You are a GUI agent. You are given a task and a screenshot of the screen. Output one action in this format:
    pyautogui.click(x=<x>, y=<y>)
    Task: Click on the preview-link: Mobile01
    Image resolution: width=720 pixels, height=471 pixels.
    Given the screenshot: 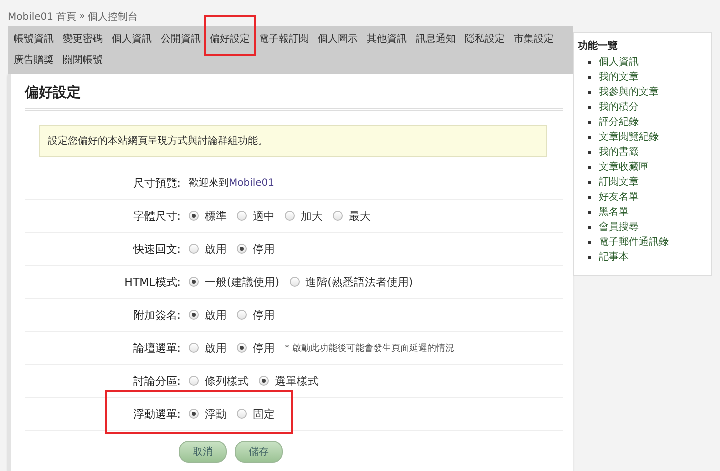 What is the action you would take?
    pyautogui.click(x=252, y=183)
    